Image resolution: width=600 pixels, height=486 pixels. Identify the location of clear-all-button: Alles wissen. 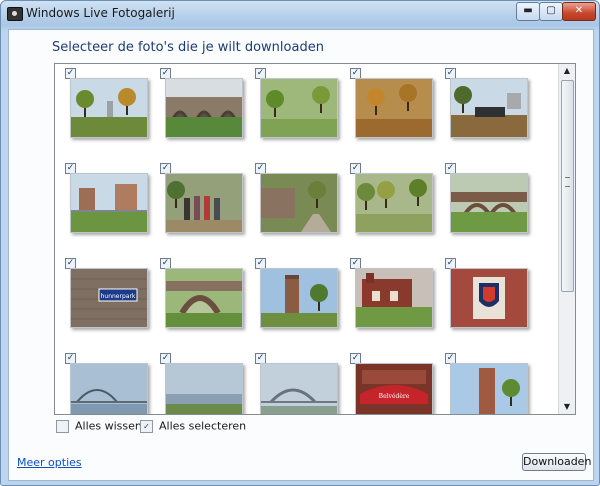
(99, 426).